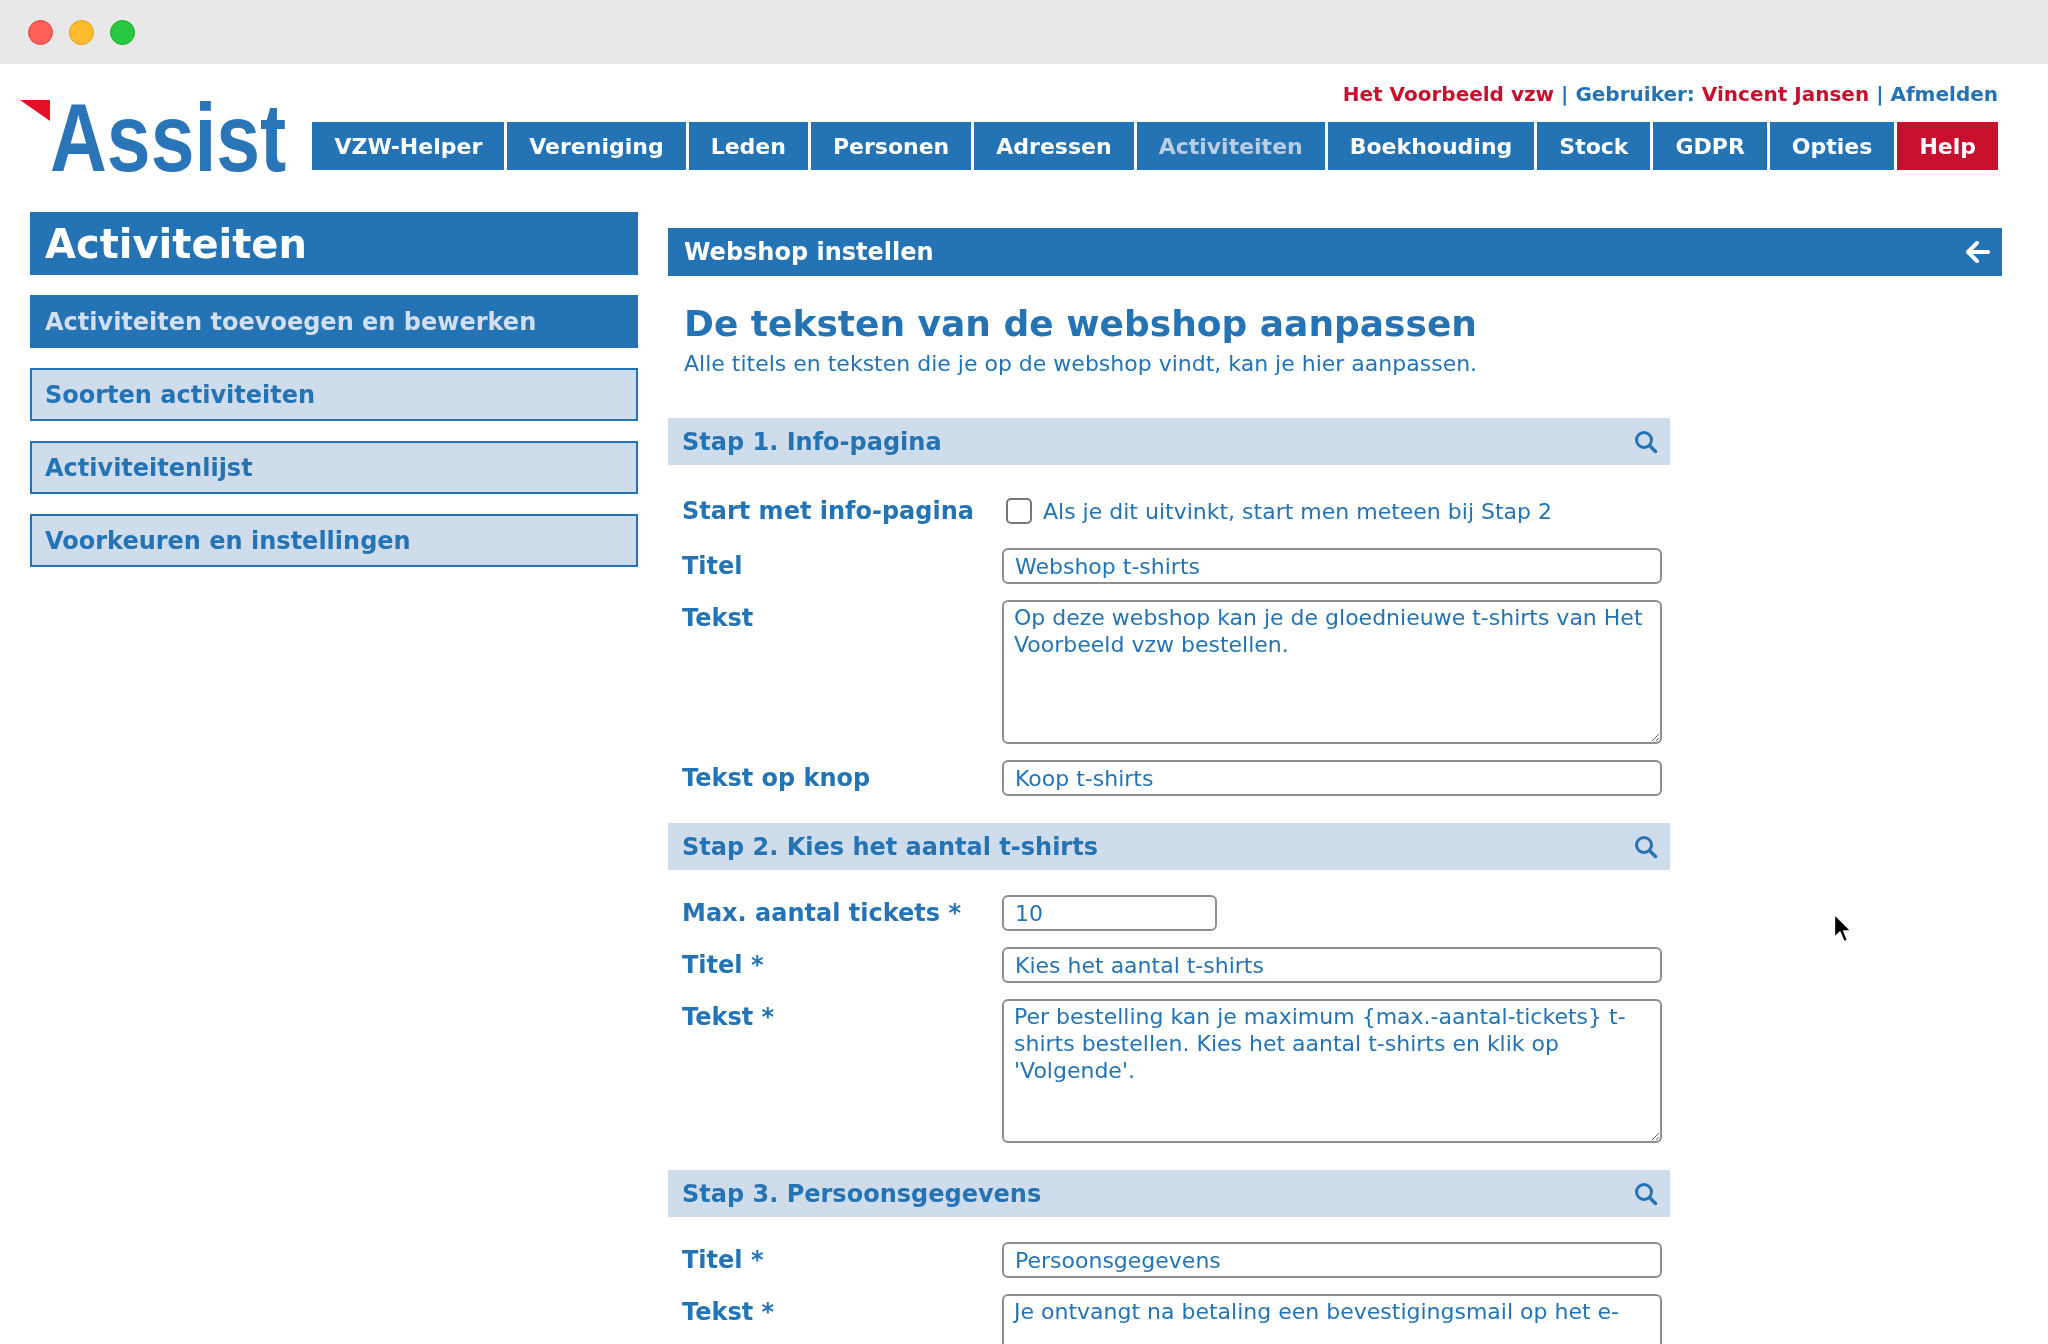 This screenshot has height=1344, width=2048. I want to click on nav-tab: Adressen, so click(1054, 146).